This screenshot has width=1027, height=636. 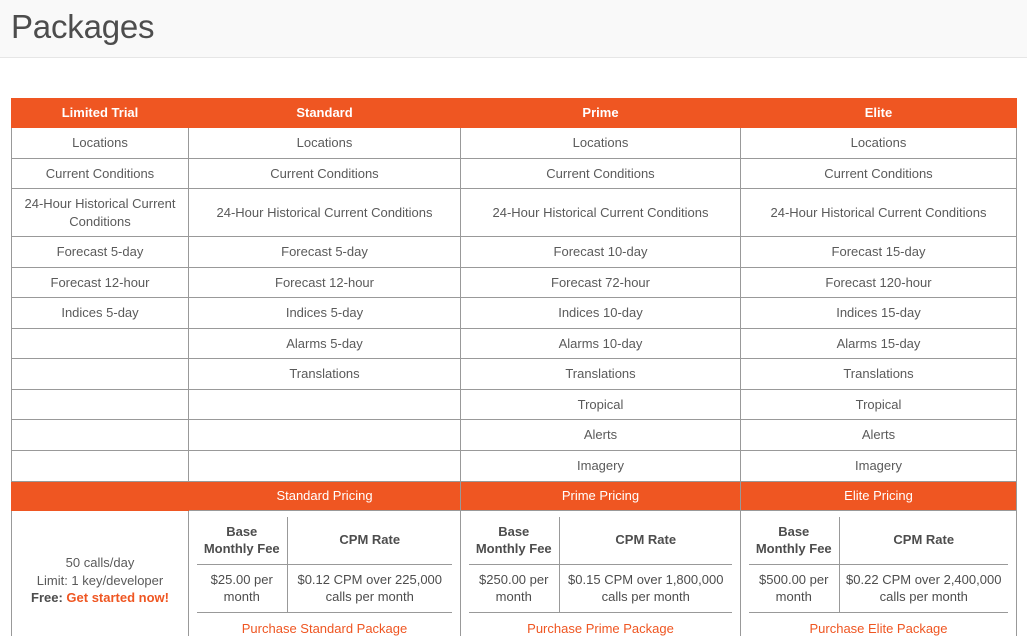 I want to click on purchase-elite-cell: Purchase Elite Package, so click(x=878, y=623).